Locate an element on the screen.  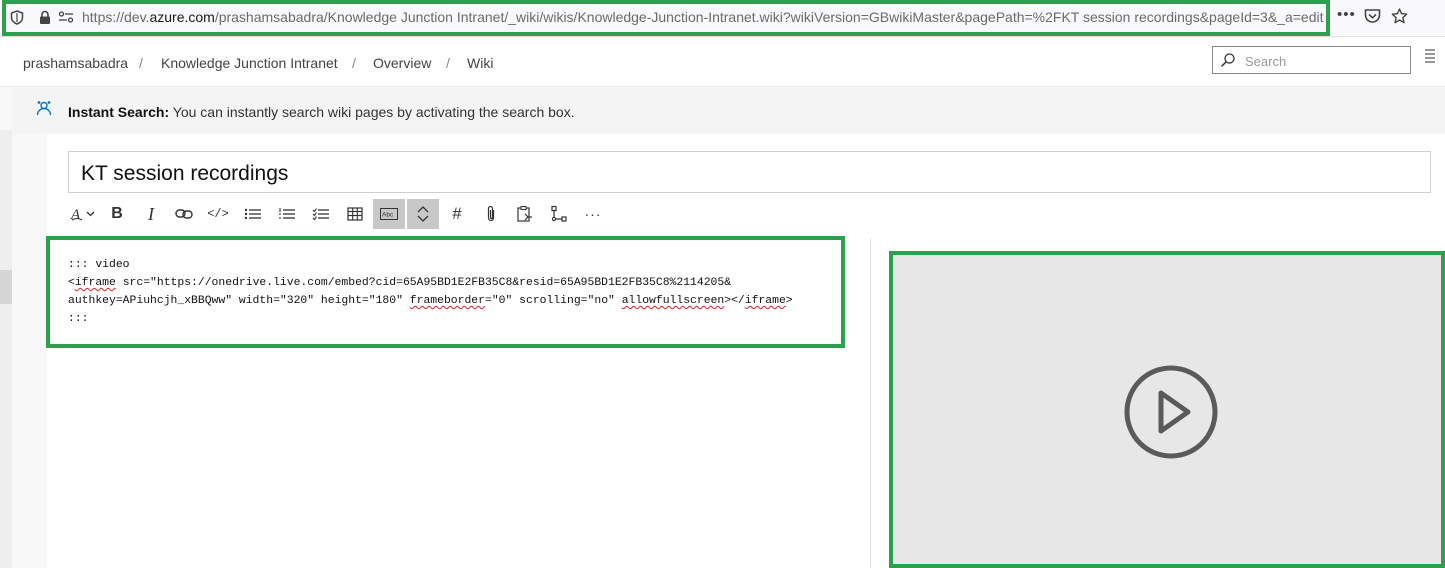
search-icon is located at coordinates (1228, 62).